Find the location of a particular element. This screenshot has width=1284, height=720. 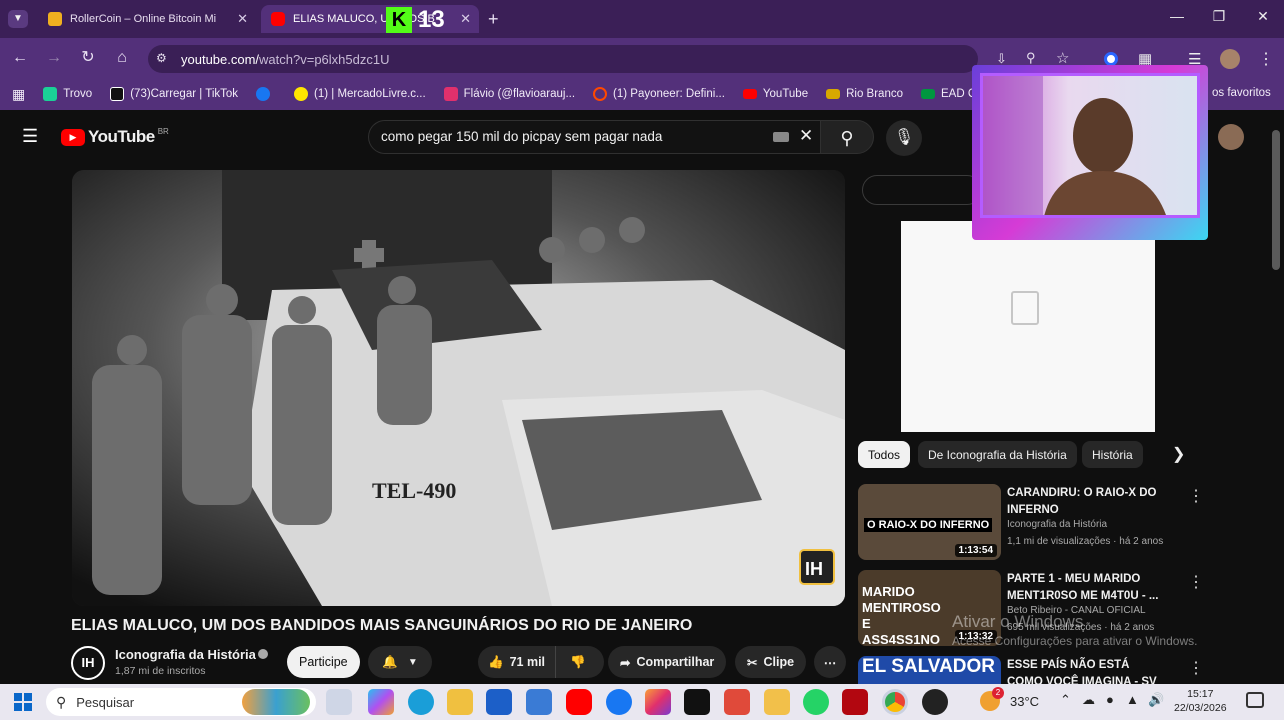

copilot-icon is located at coordinates (381, 702).